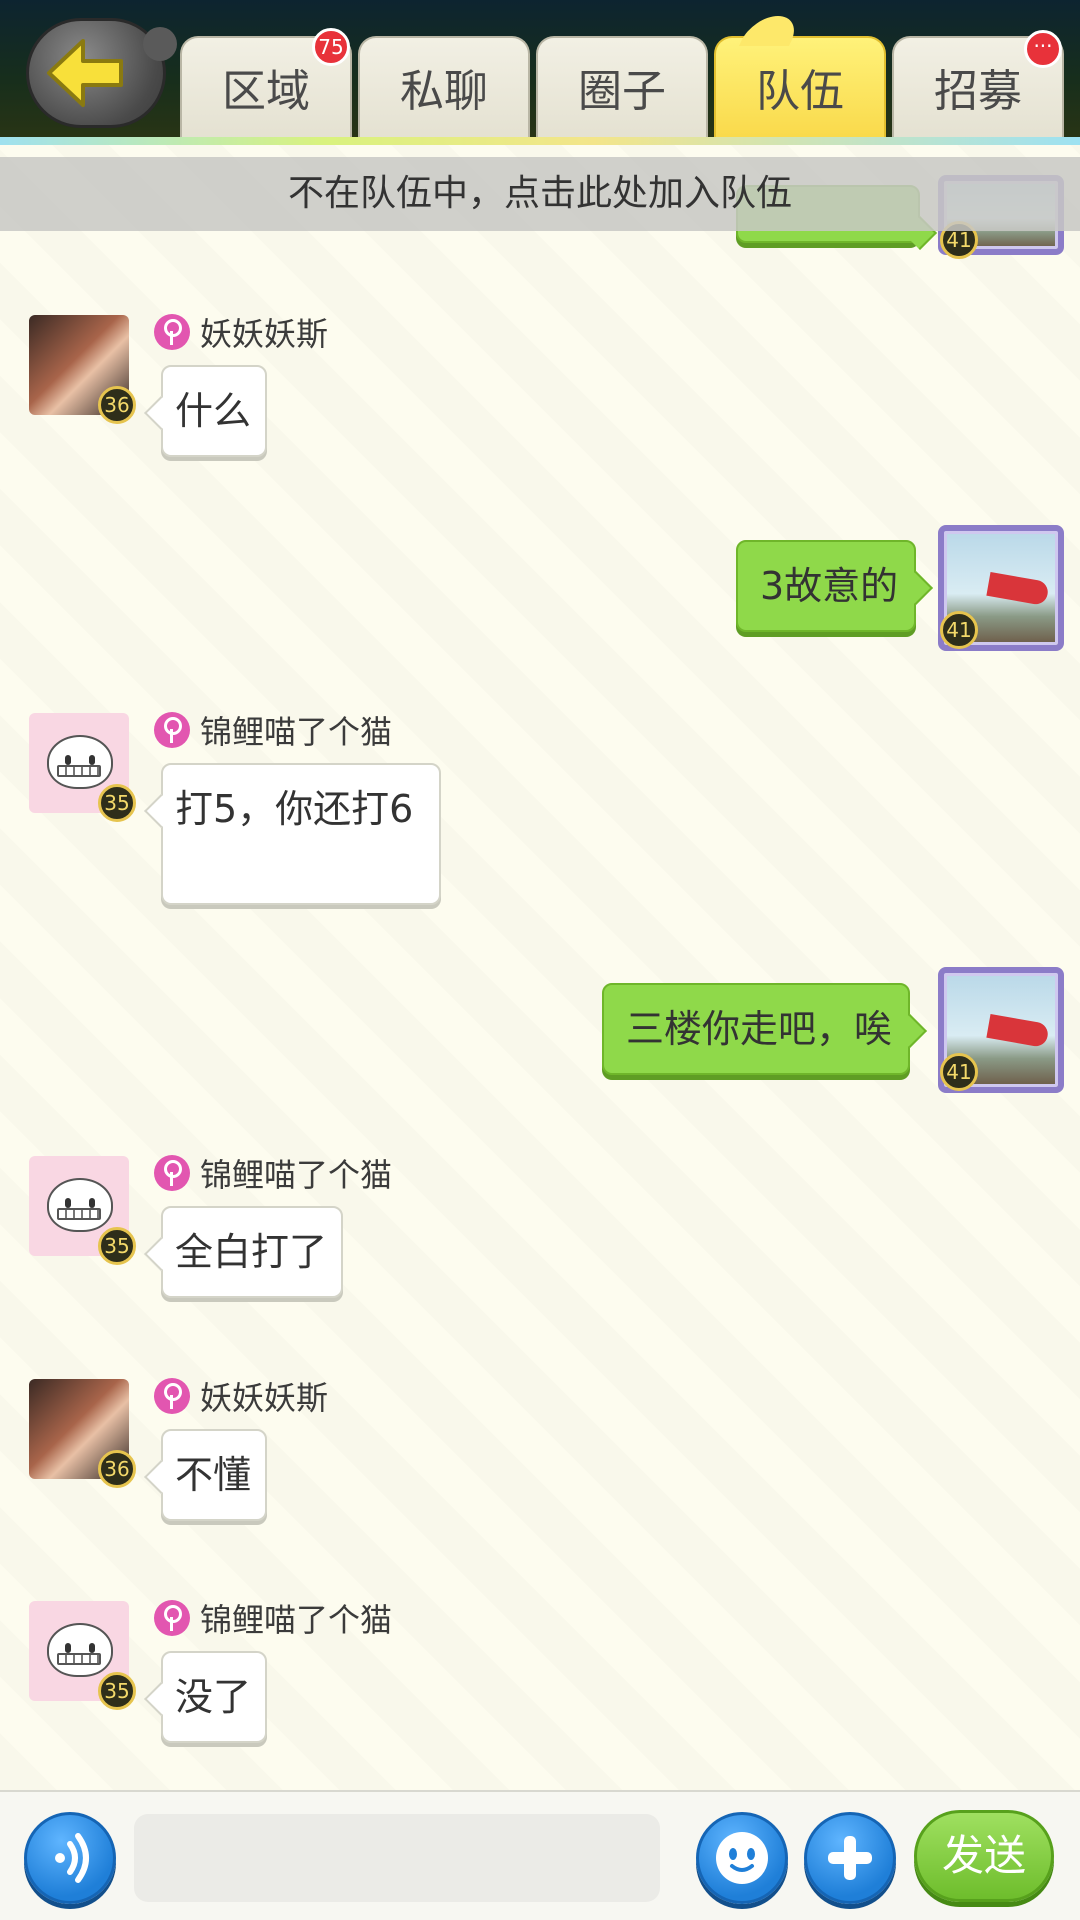 Image resolution: width=1080 pixels, height=1920 pixels. Describe the element at coordinates (984, 1856) in the screenshot. I see `send-button: 发送` at that location.